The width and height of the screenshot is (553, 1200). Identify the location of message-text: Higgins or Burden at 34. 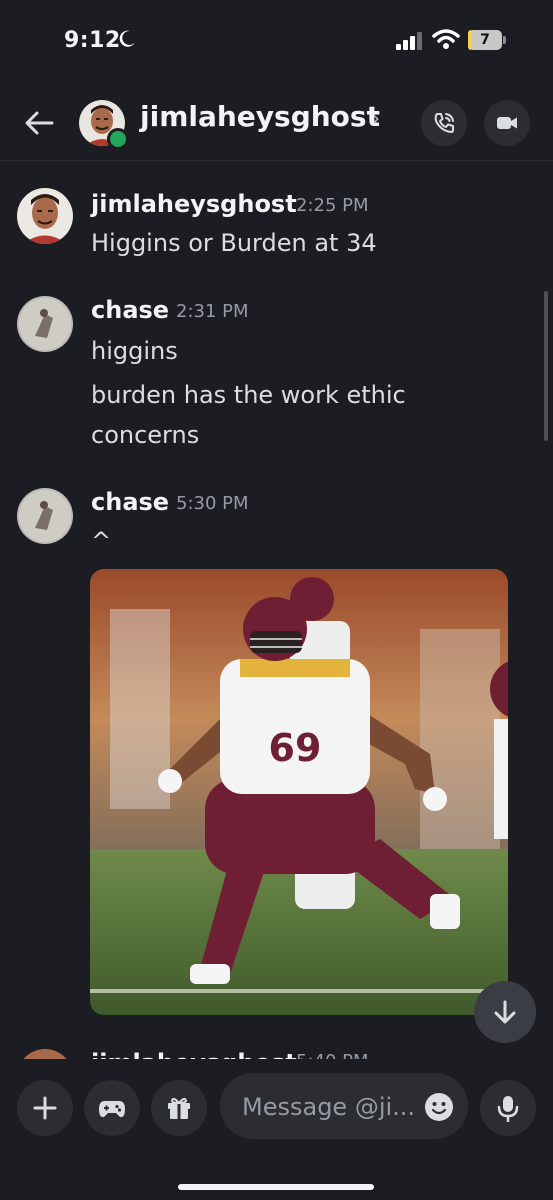
(234, 243).